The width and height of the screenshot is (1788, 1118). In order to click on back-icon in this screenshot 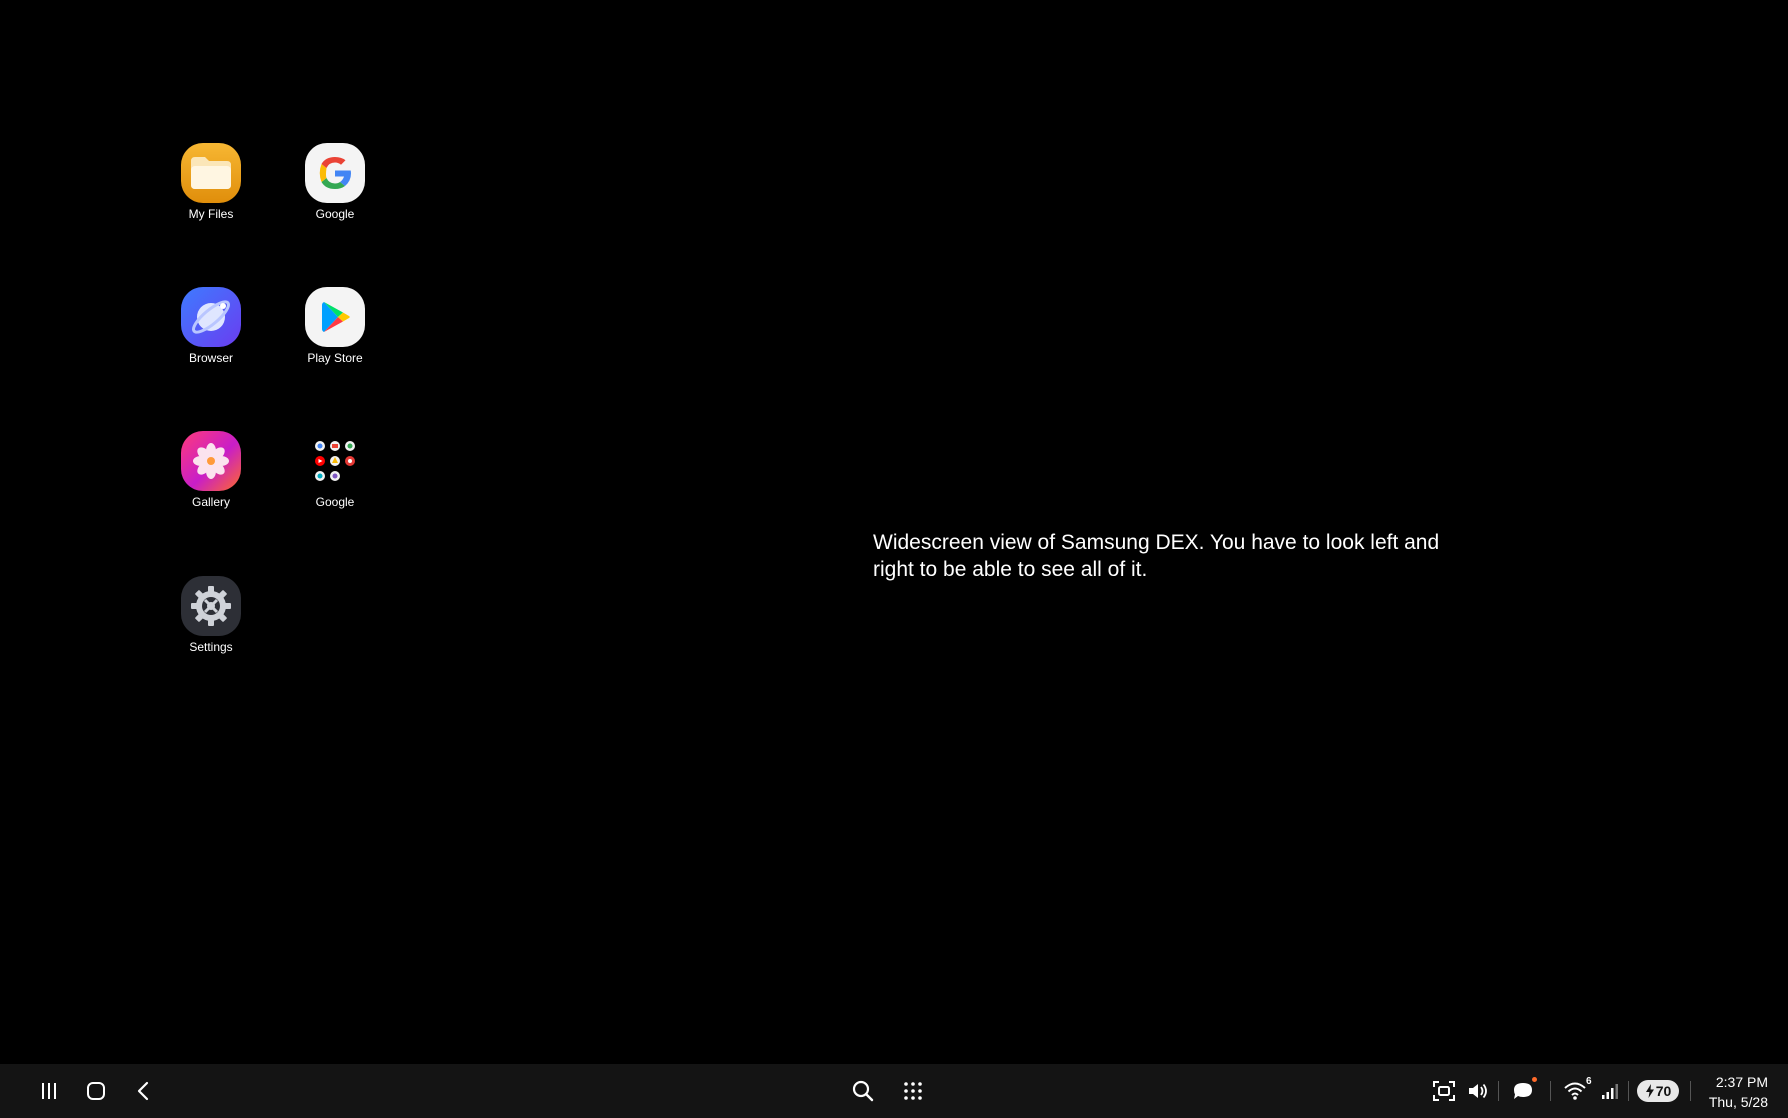, I will do `click(143, 1091)`.